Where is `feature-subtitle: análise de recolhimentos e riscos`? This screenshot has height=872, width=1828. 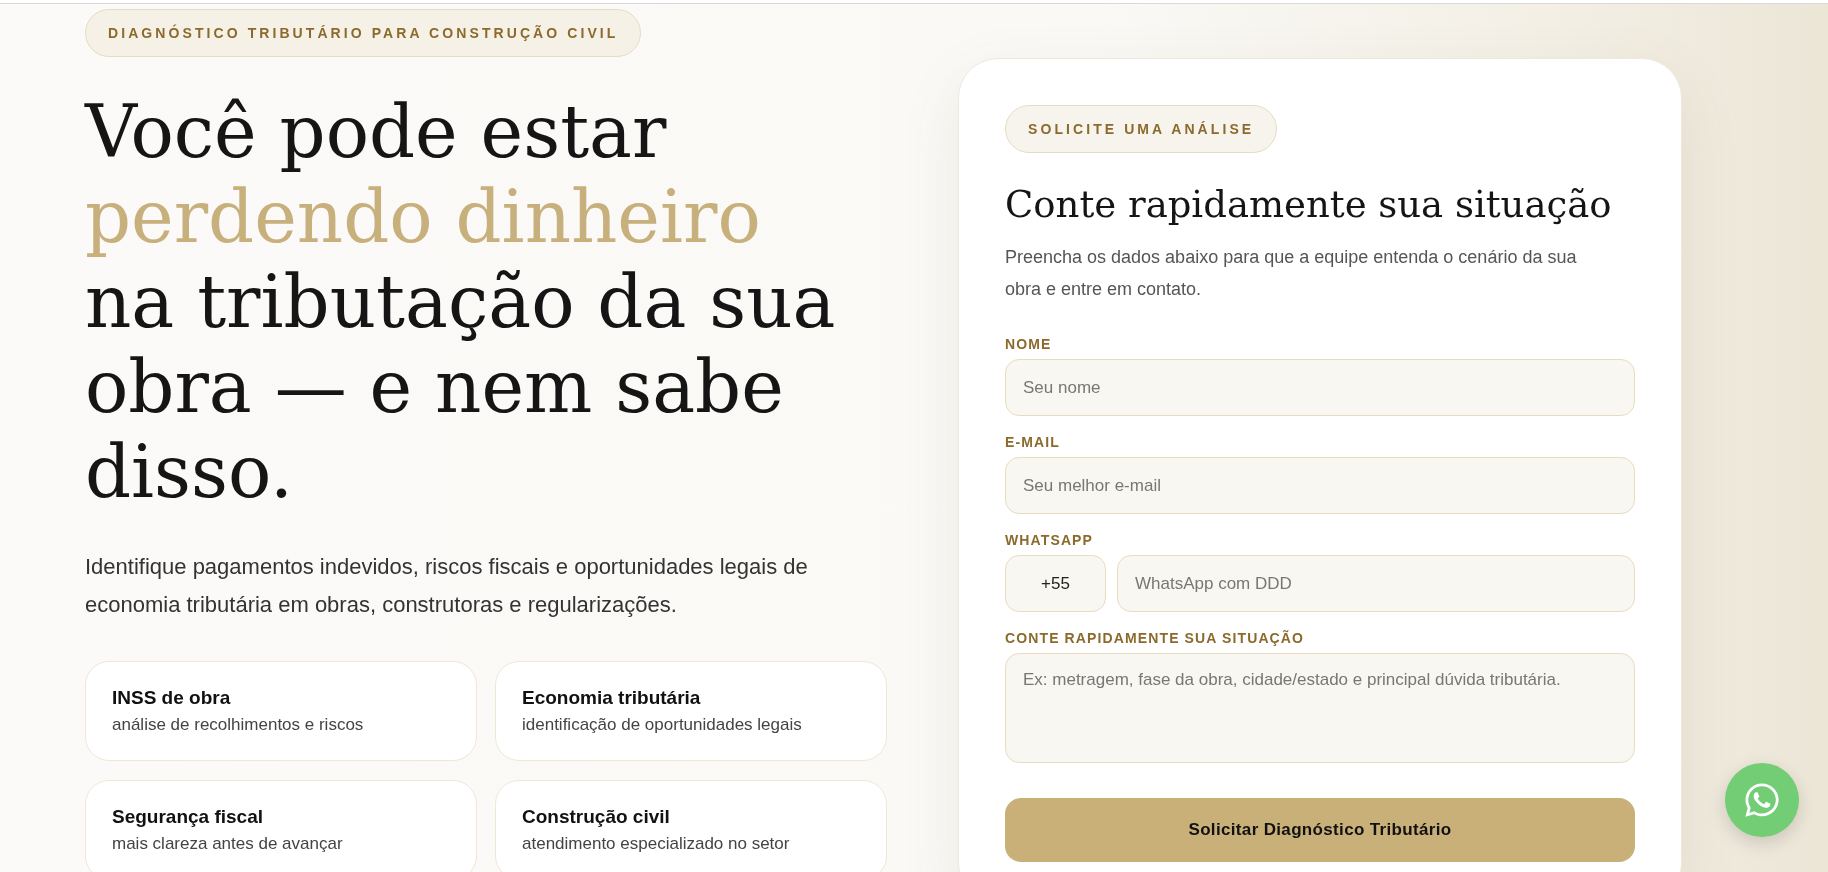 feature-subtitle: análise de recolhimentos e riscos is located at coordinates (238, 725).